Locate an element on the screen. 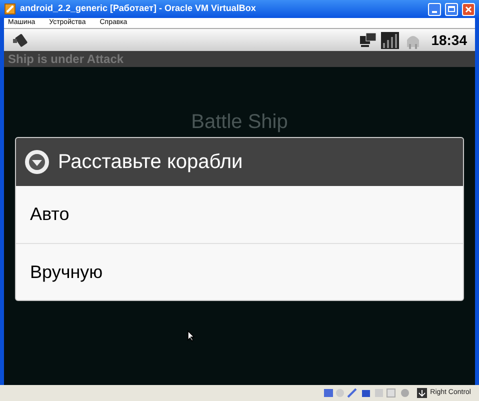 This screenshot has width=479, height=401. dialog-title: Расставьте корабли is located at coordinates (150, 162).